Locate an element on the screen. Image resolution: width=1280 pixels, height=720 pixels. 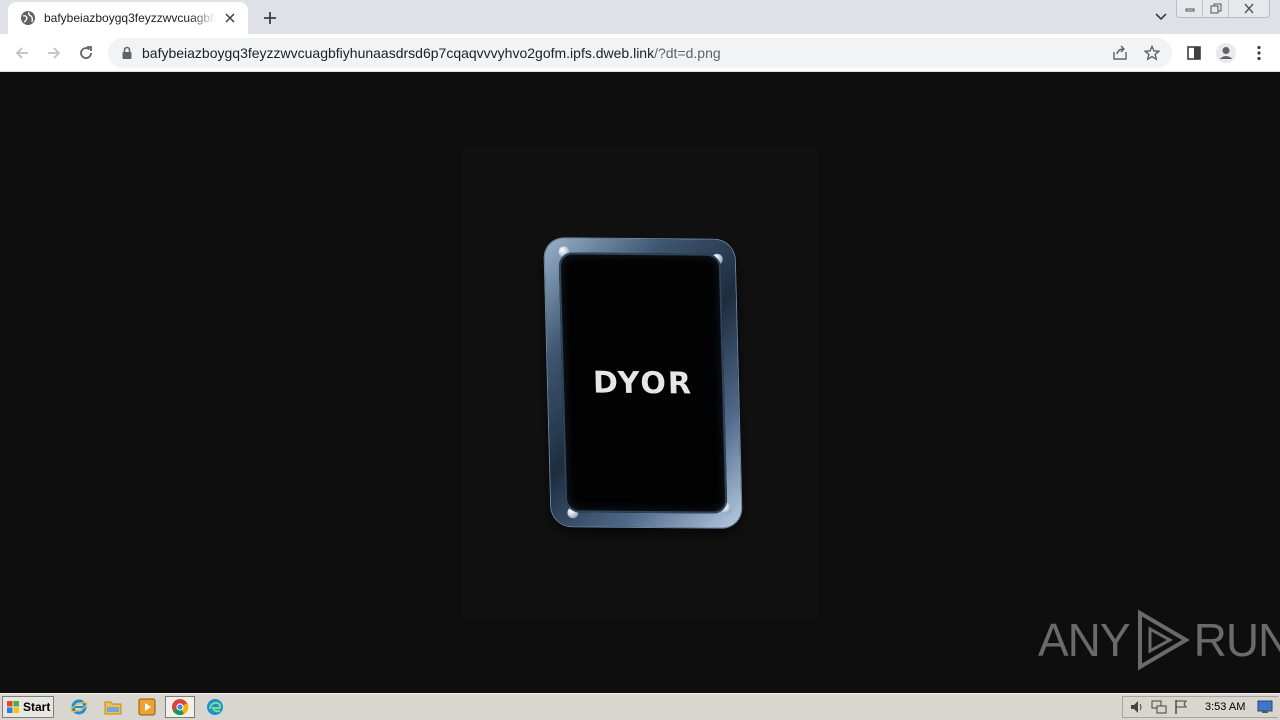
windows-logo-icon is located at coordinates (13, 707).